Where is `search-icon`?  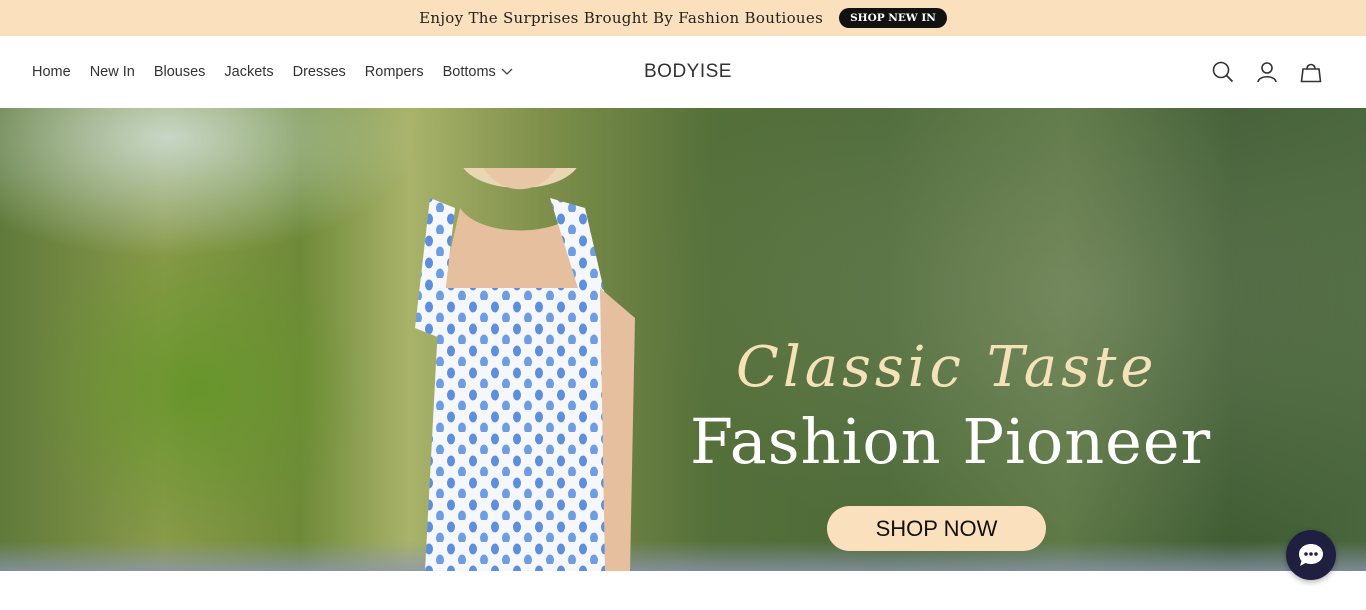
search-icon is located at coordinates (1223, 72).